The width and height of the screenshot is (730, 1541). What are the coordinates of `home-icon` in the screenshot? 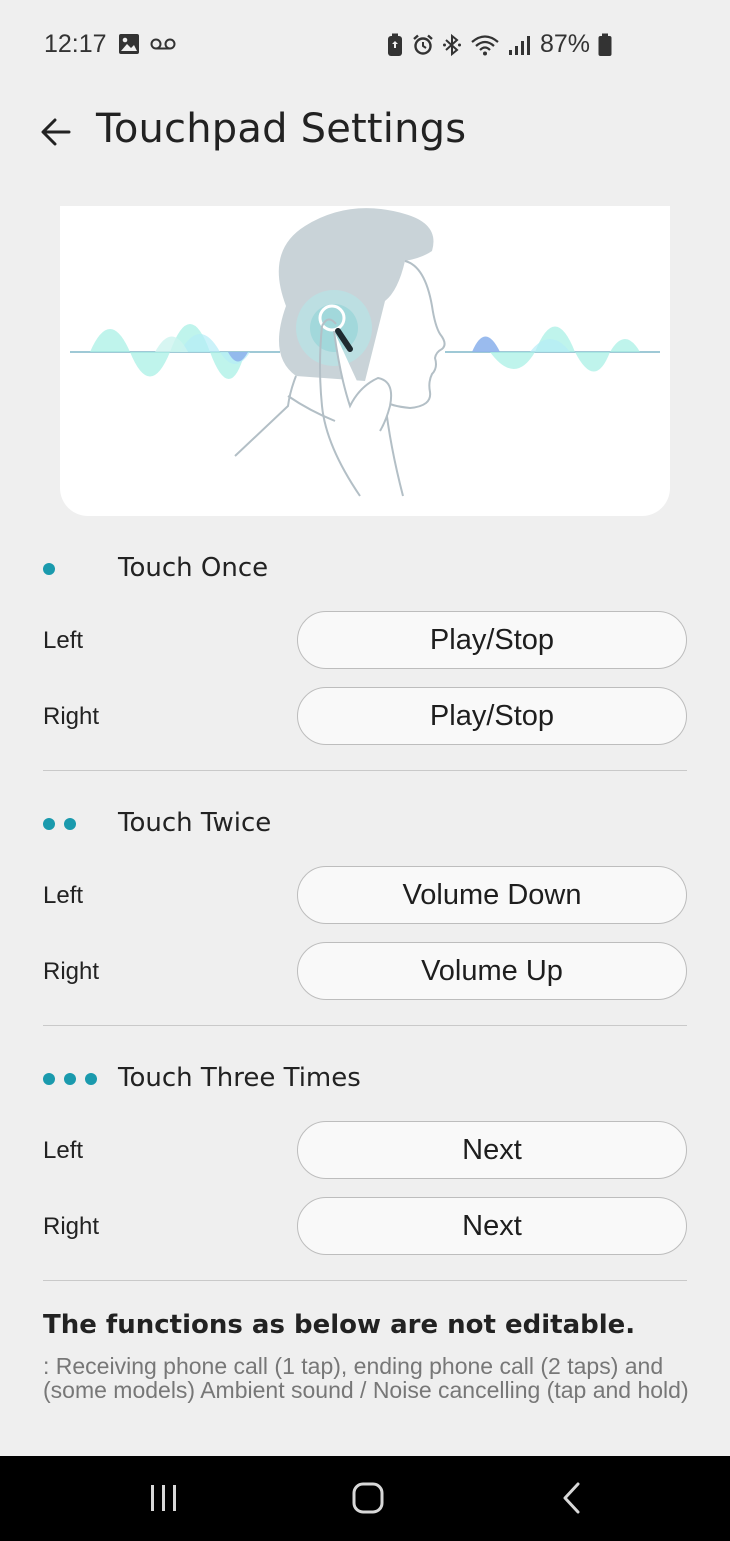 It's located at (368, 1498).